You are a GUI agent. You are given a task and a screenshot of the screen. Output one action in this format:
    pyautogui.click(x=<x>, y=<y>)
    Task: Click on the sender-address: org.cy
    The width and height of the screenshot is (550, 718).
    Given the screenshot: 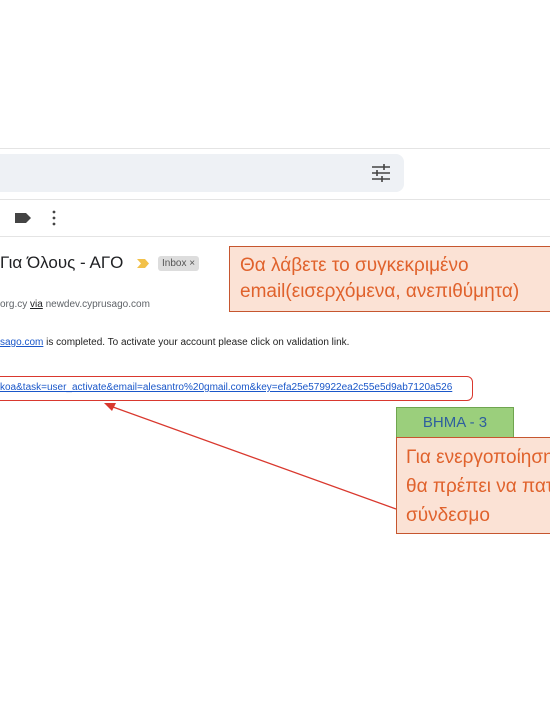 What is the action you would take?
    pyautogui.click(x=15, y=304)
    